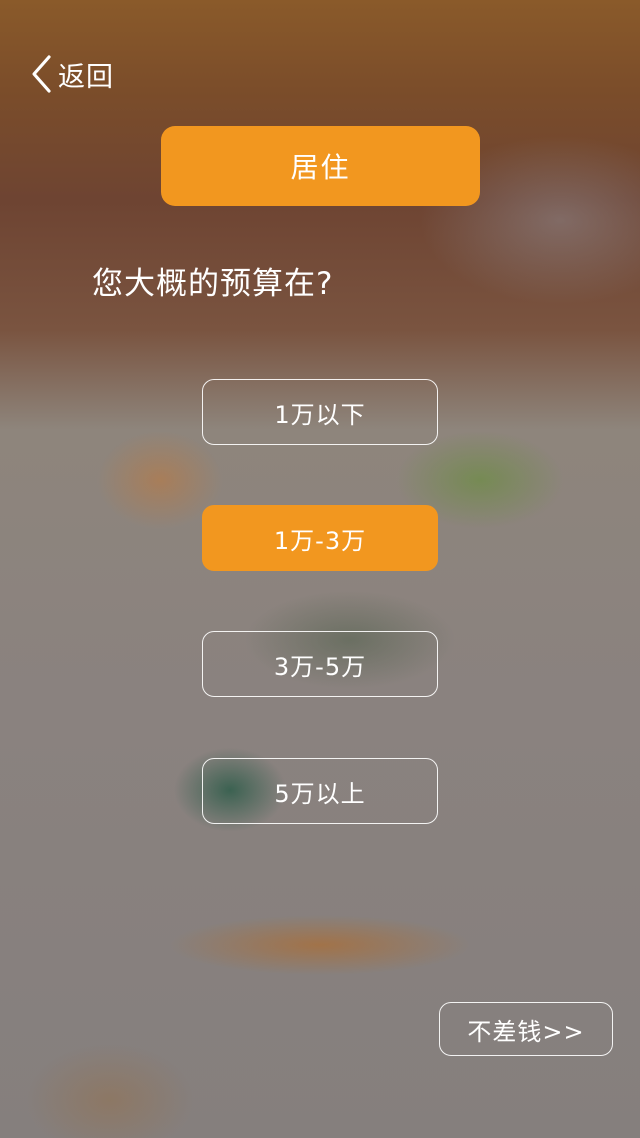  I want to click on category-button: 居住, so click(320, 166).